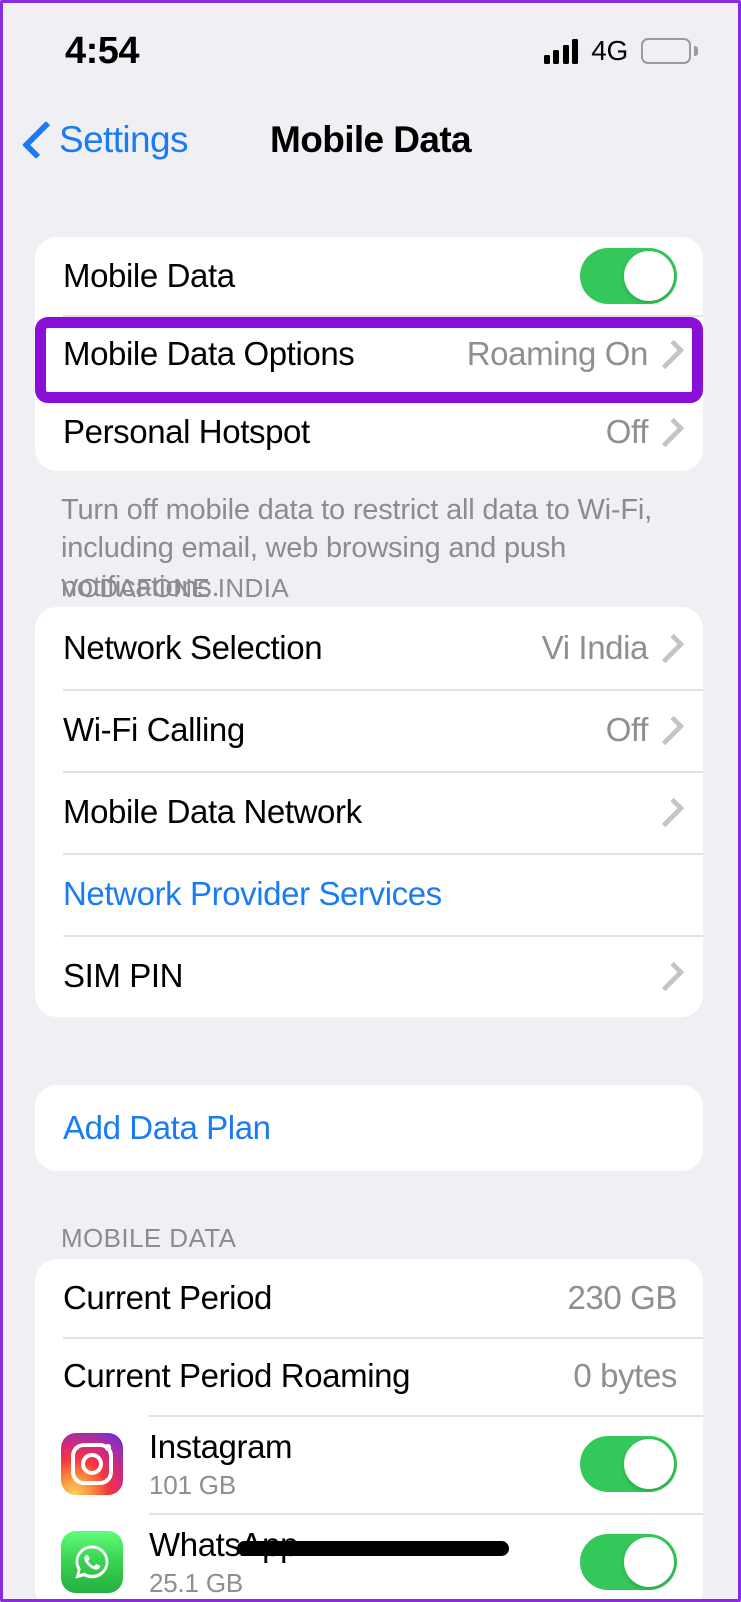 The image size is (741, 1602). I want to click on row-current-period-roaming: Current Period Roaming 0 bytes, so click(369, 1376).